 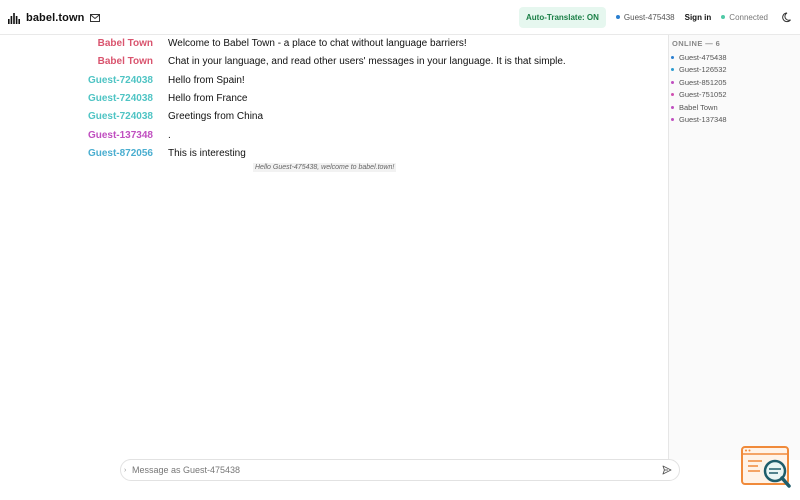 What do you see at coordinates (696, 43) in the screenshot?
I see `online-count-heading: ONLINE — 6` at bounding box center [696, 43].